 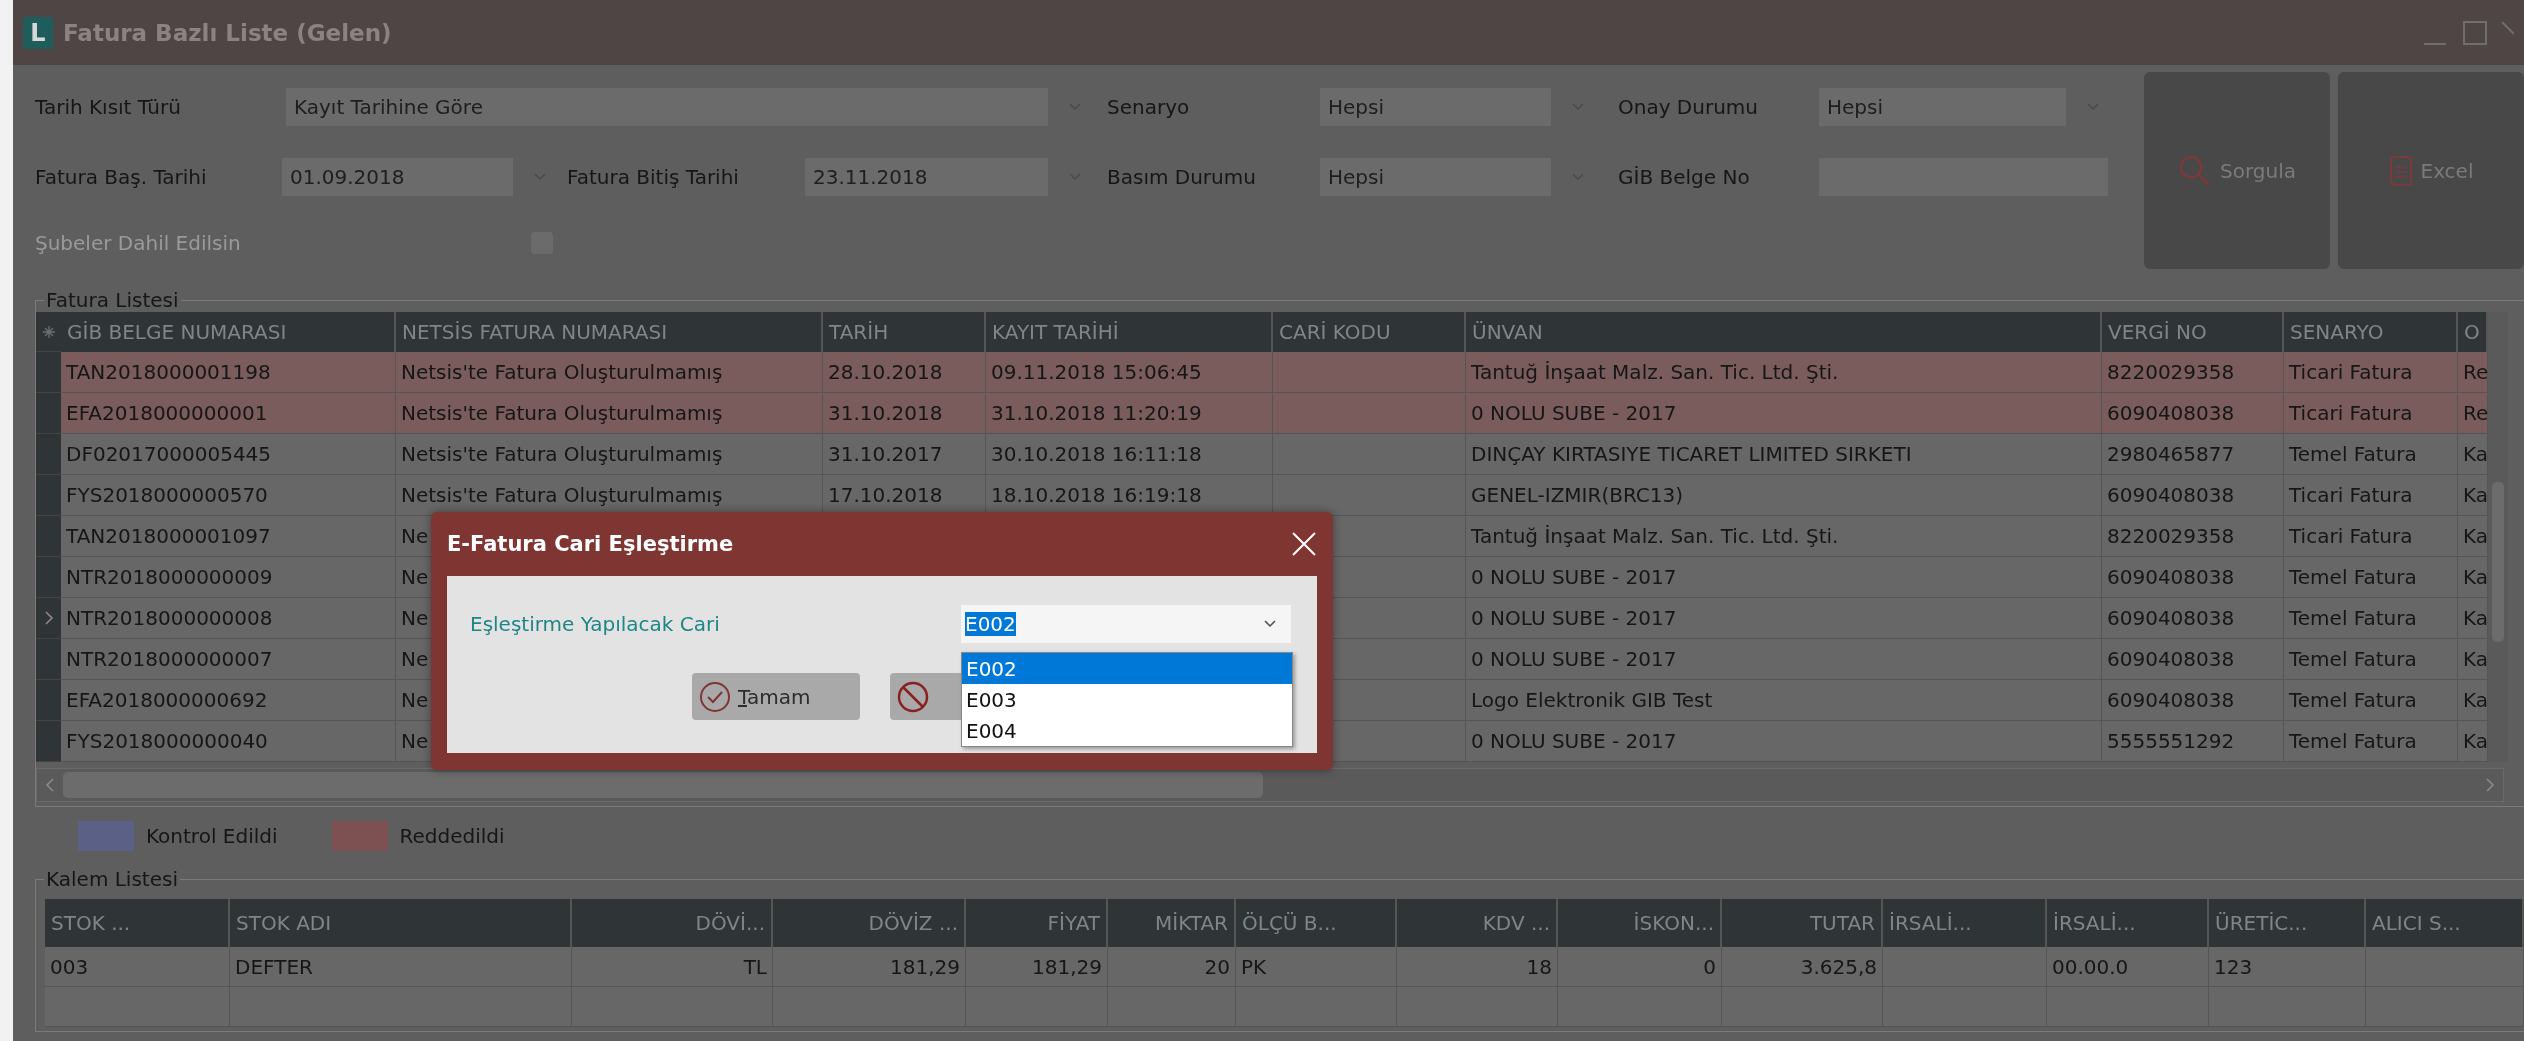 I want to click on table-cell: 31.10.2017, so click(x=885, y=454).